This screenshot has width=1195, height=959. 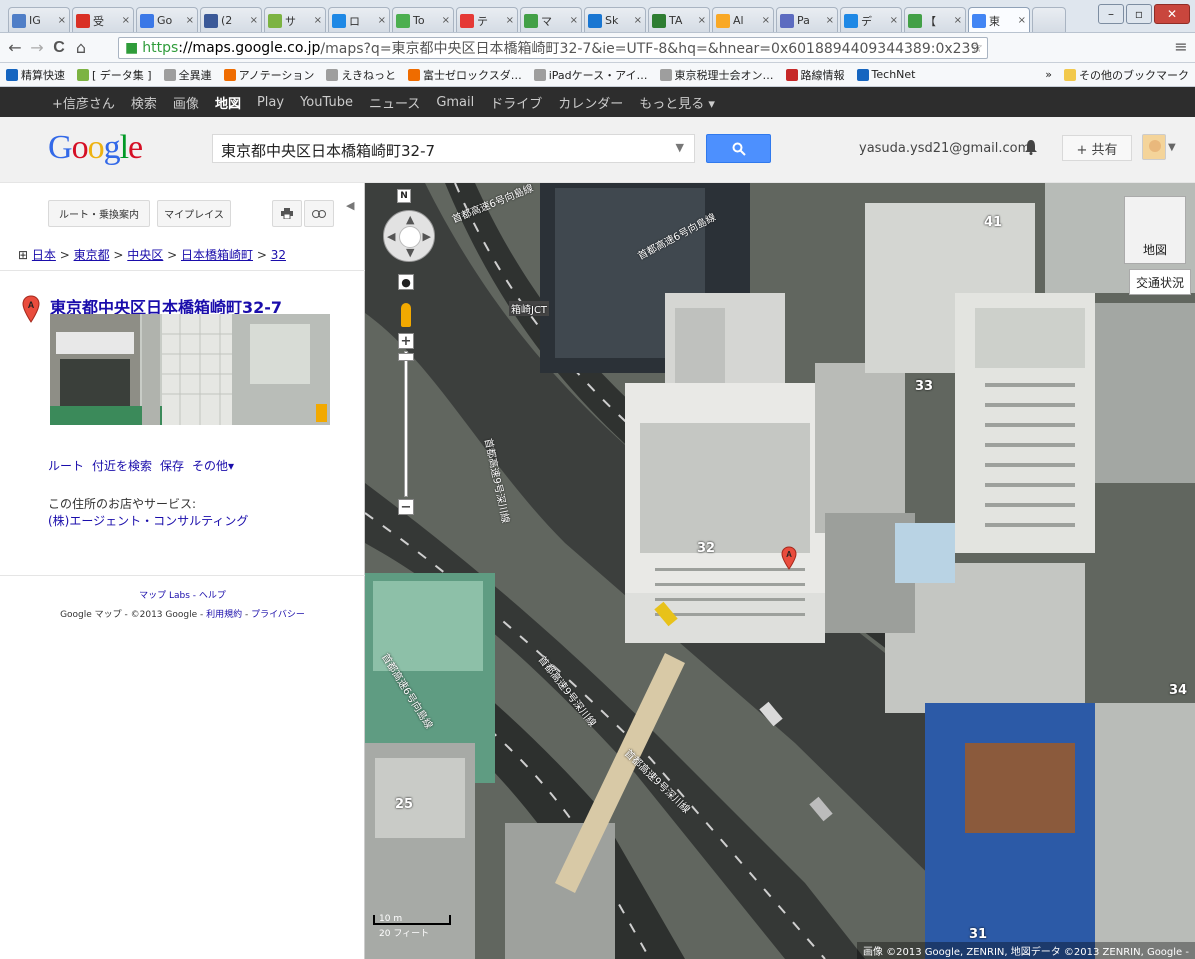 What do you see at coordinates (615, 19) in the screenshot?
I see `browser-tab: Sk ×` at bounding box center [615, 19].